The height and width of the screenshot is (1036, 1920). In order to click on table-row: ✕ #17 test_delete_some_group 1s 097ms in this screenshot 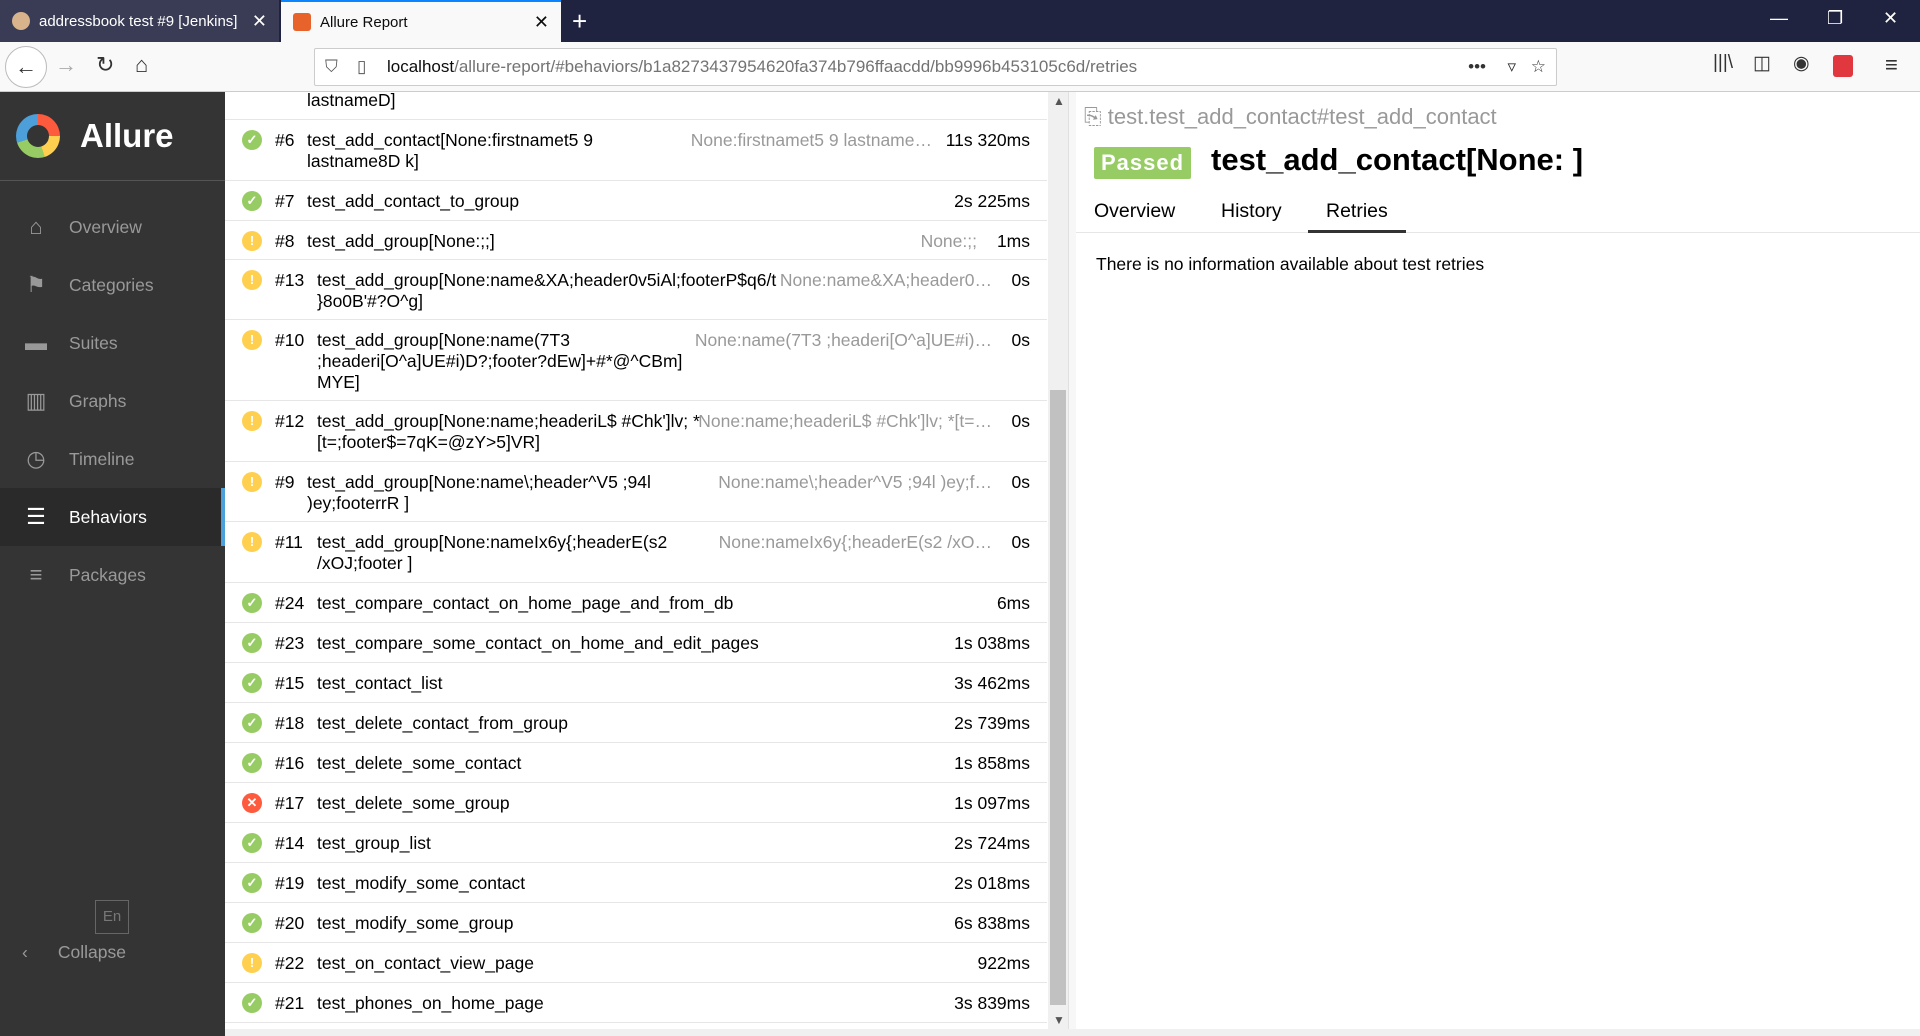, I will do `click(636, 803)`.